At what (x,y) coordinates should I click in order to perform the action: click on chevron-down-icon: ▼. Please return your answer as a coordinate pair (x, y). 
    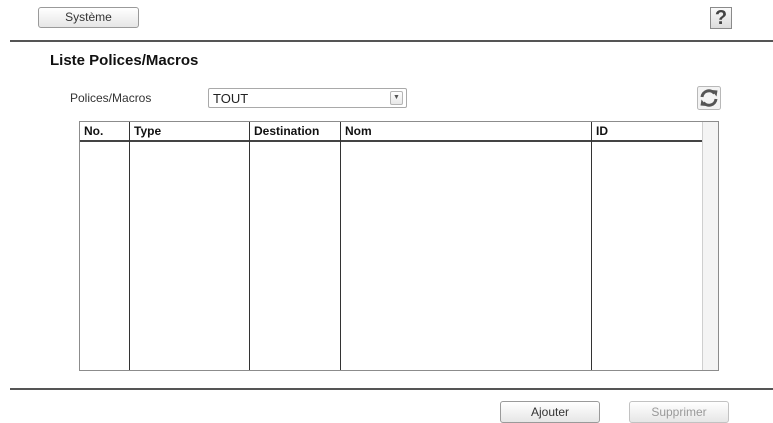
    Looking at the image, I should click on (396, 98).